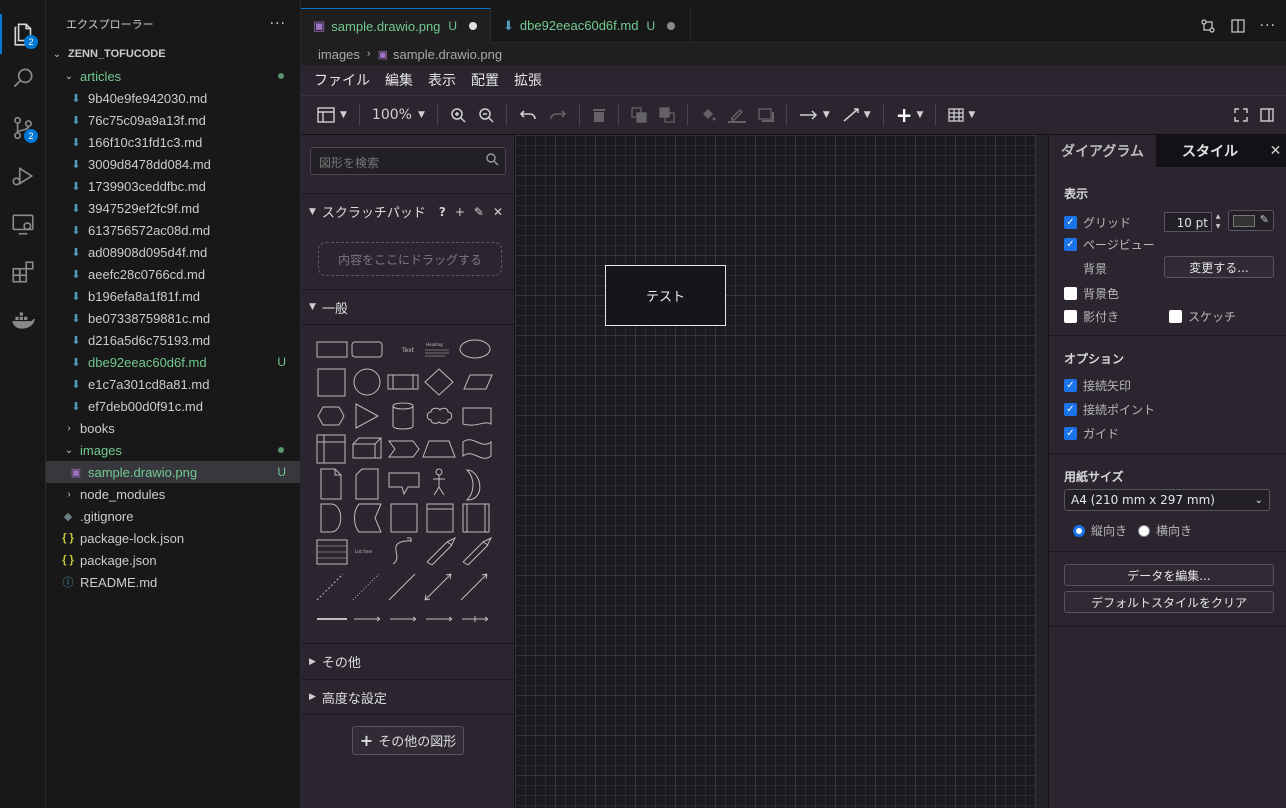 The height and width of the screenshot is (808, 1286). What do you see at coordinates (1208, 26) in the screenshot?
I see `open-changes-icon` at bounding box center [1208, 26].